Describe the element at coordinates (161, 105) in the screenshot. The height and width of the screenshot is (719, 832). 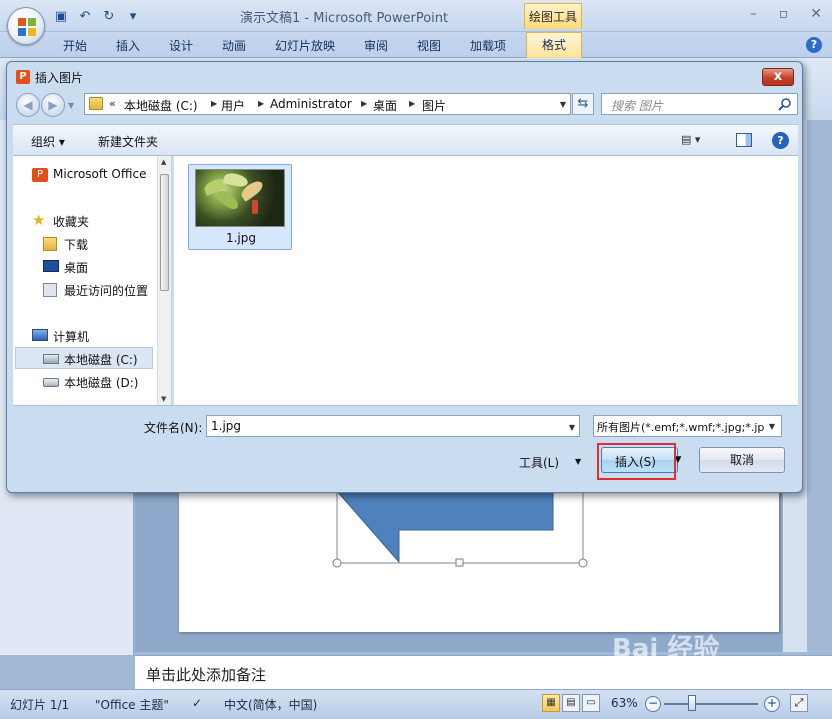
I see `breadcrumb-local-disk-c: 本地磁盘 (C:)` at that location.